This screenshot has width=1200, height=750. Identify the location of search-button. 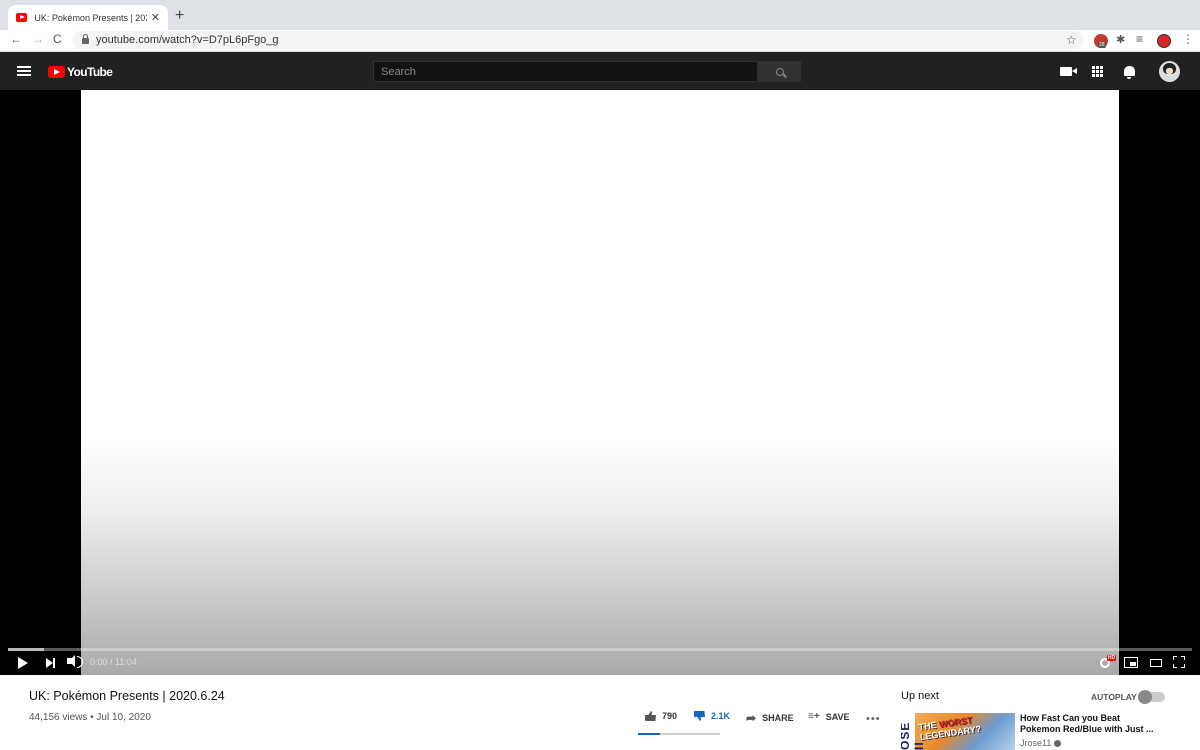
(779, 71).